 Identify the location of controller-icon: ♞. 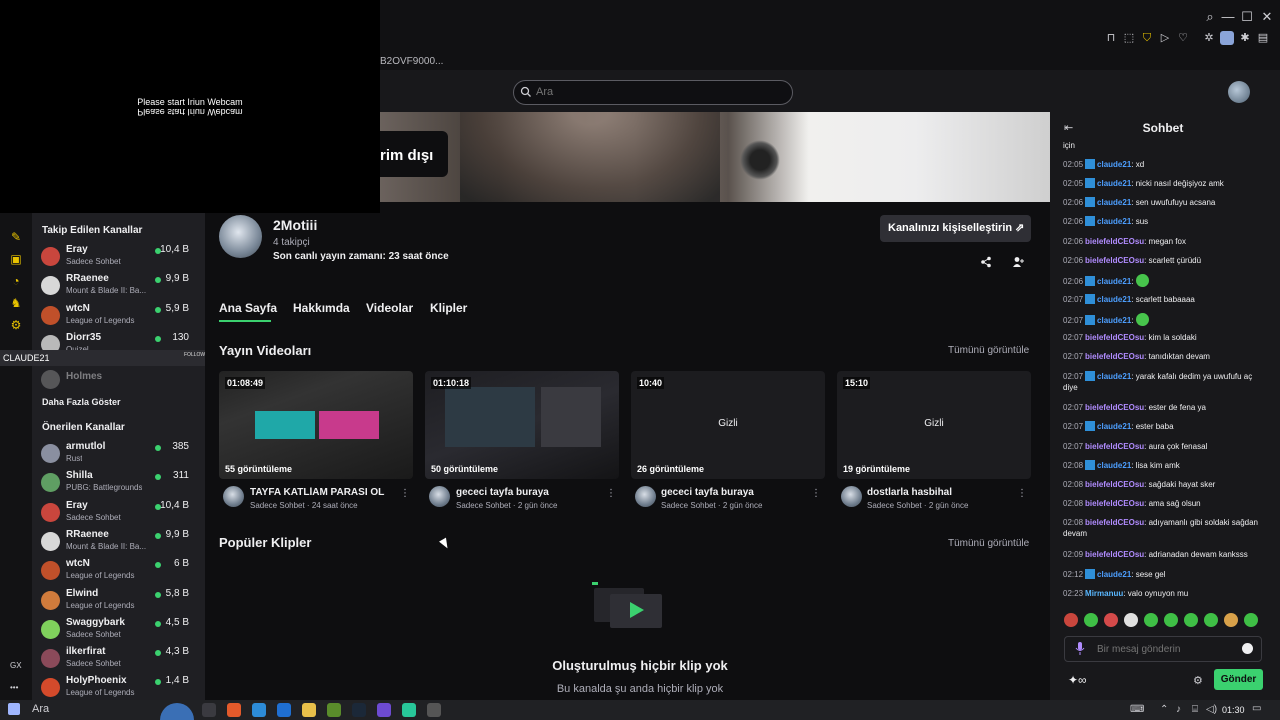
(16, 303).